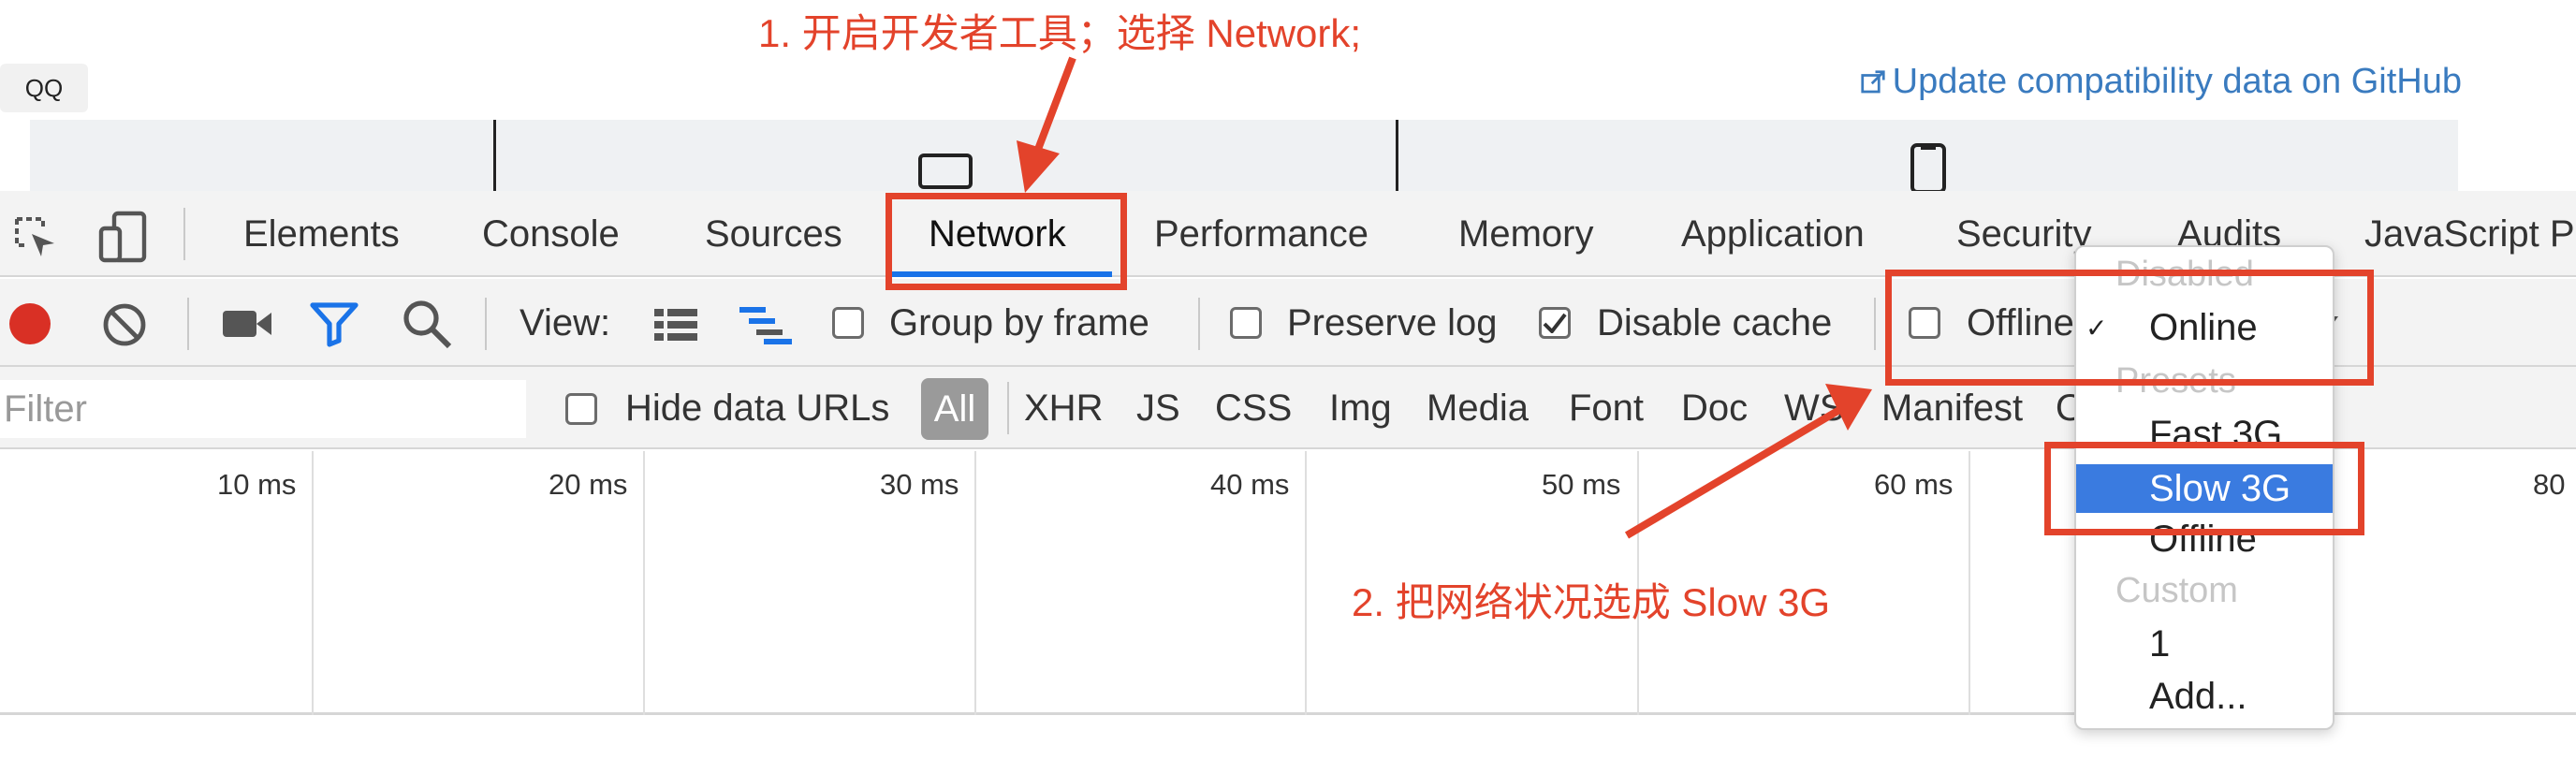  I want to click on annotation-arrow-throttle, so click(1733, 472).